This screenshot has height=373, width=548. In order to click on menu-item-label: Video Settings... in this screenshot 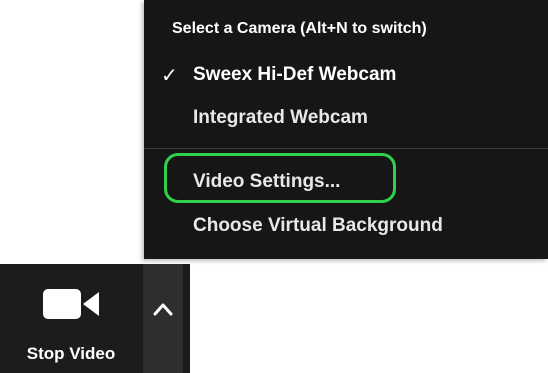, I will do `click(267, 181)`.